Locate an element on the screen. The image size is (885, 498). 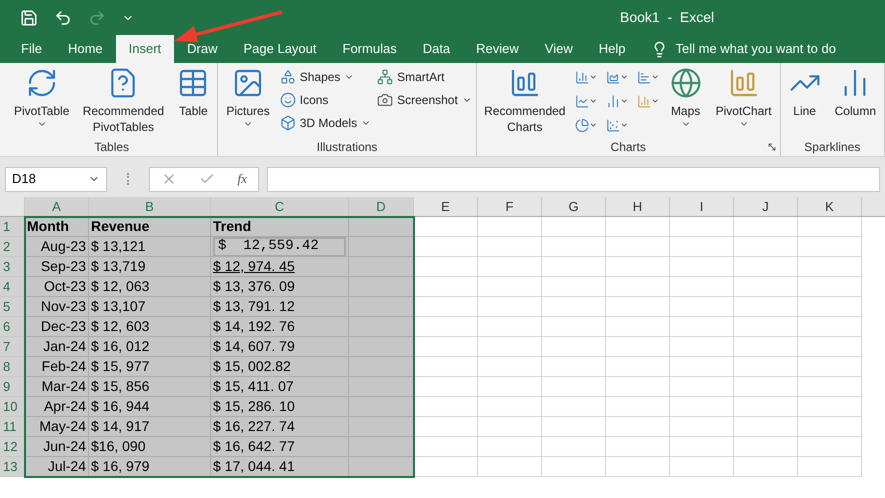
table-cell: Month is located at coordinates (57, 227).